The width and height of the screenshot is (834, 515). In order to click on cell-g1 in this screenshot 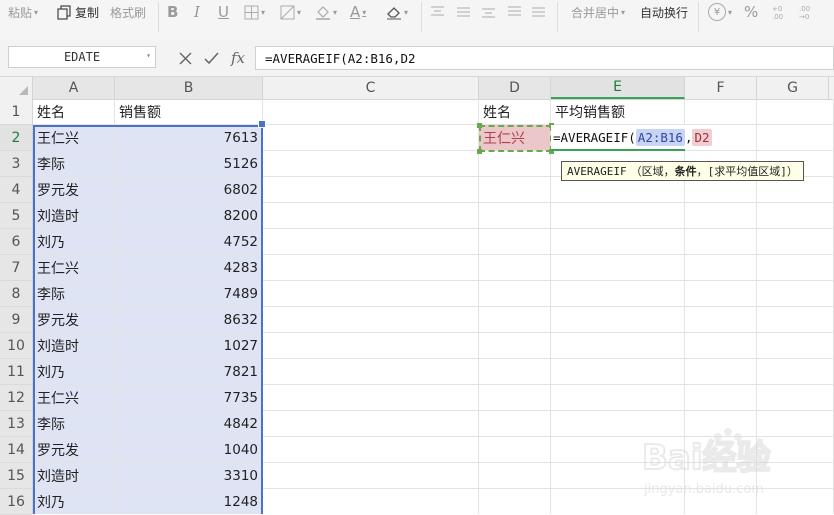, I will do `click(795, 112)`.